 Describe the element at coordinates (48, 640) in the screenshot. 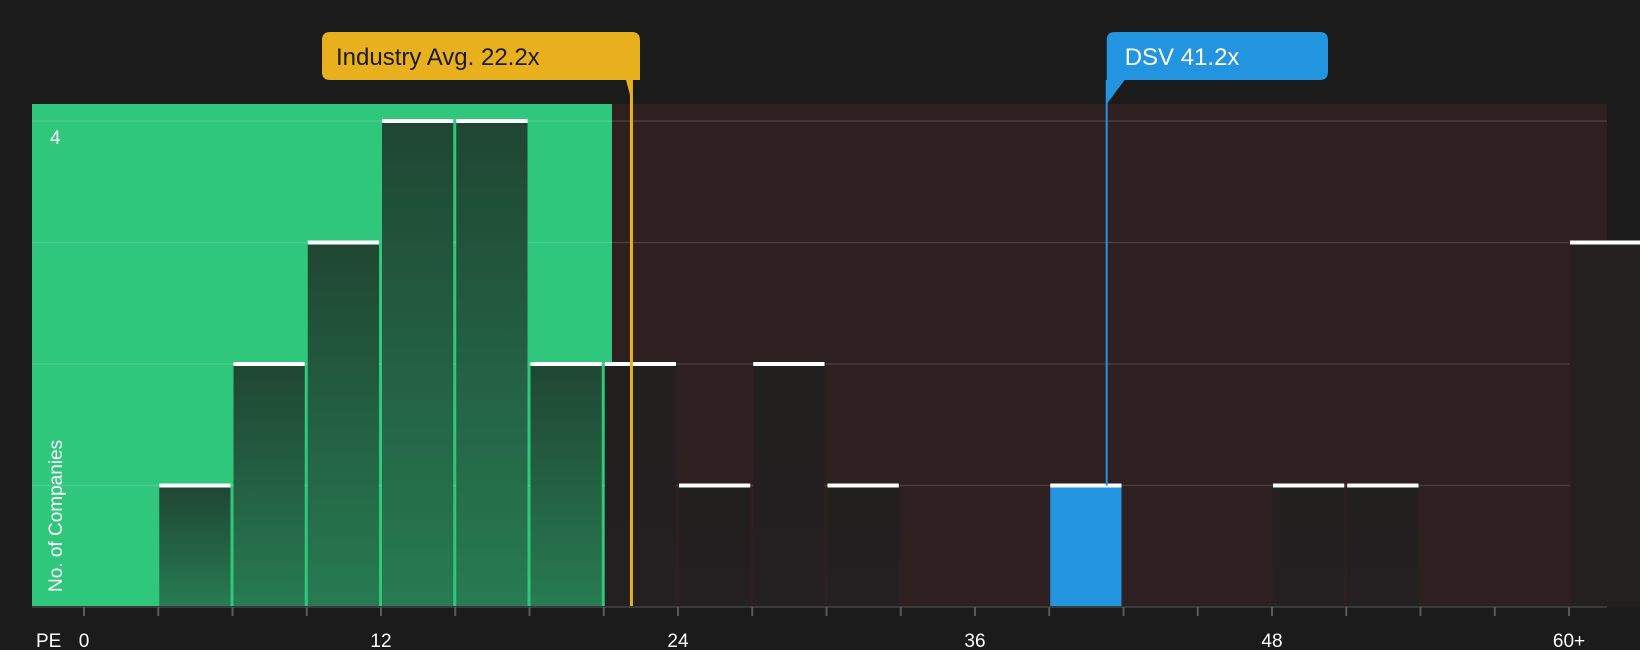

I see `x-axis-label: PE` at that location.